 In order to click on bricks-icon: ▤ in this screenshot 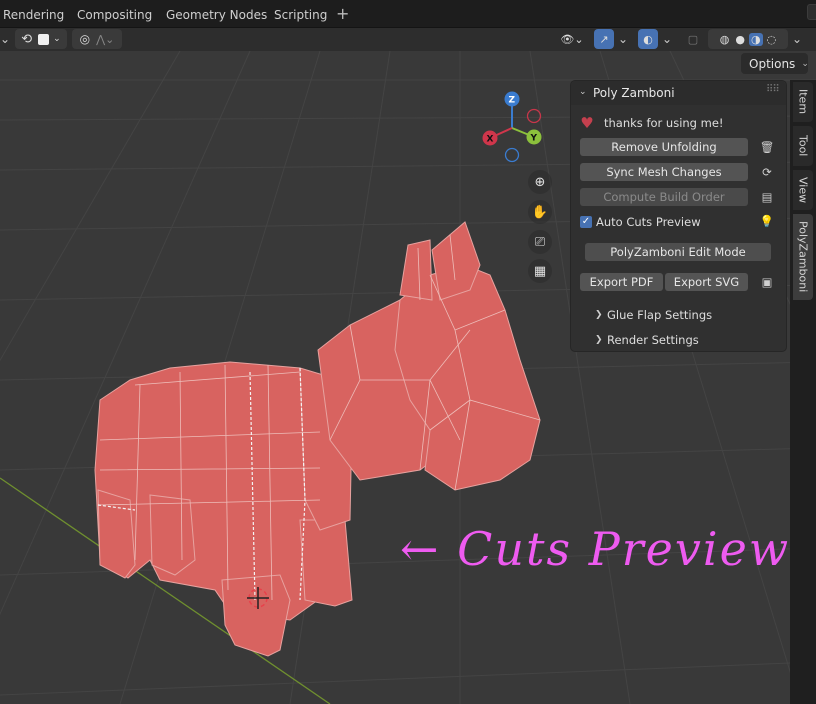, I will do `click(767, 197)`.